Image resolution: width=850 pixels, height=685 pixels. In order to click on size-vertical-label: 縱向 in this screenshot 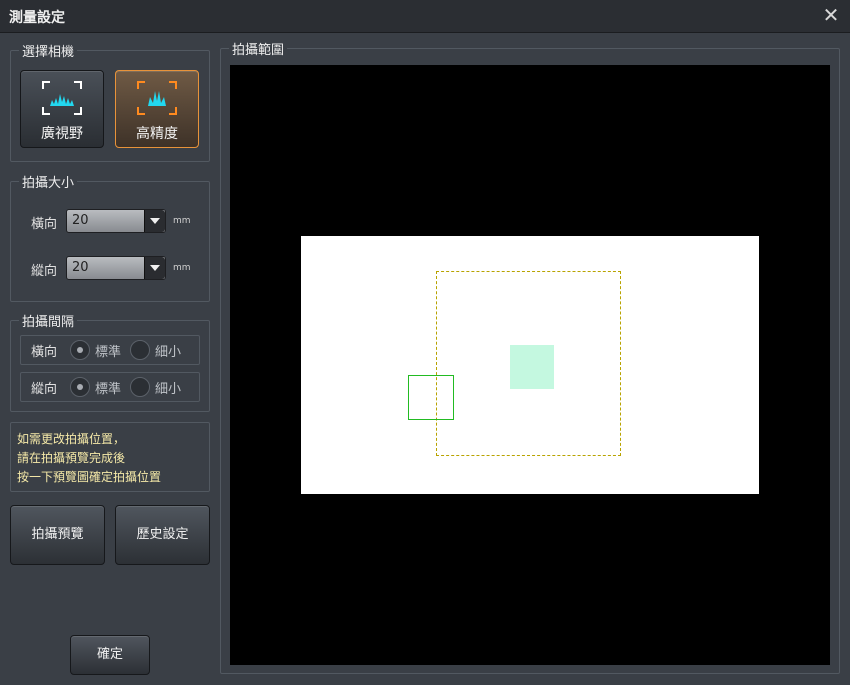, I will do `click(44, 271)`.